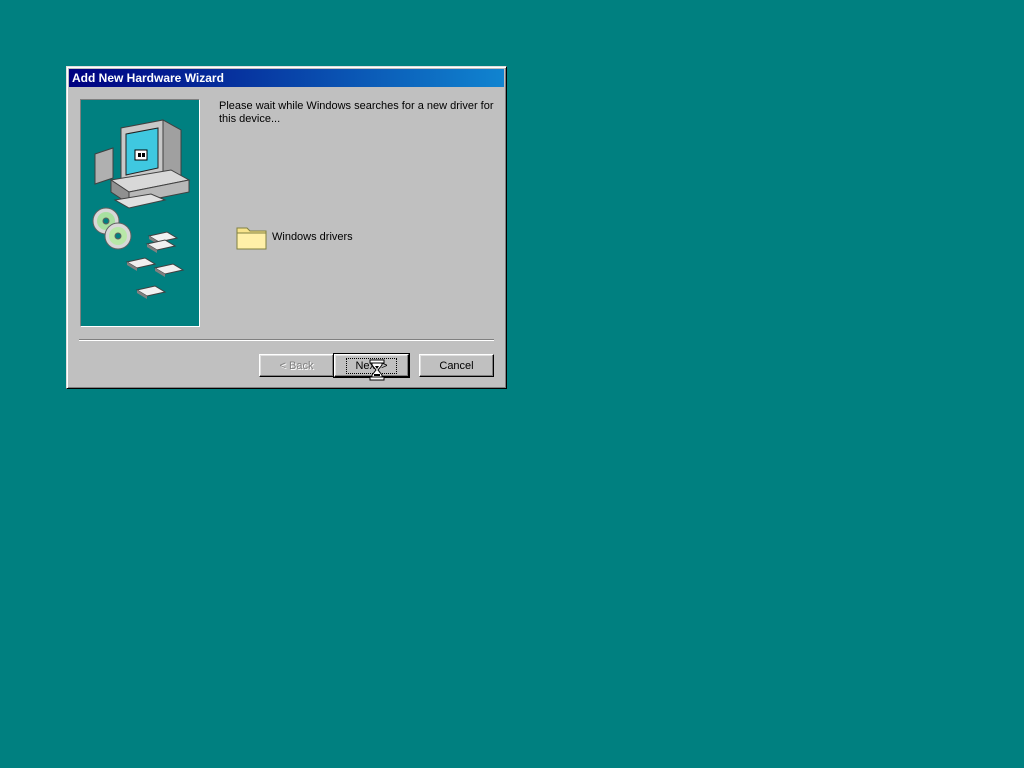 The width and height of the screenshot is (1024, 768). I want to click on hourglass-icon, so click(377, 370).